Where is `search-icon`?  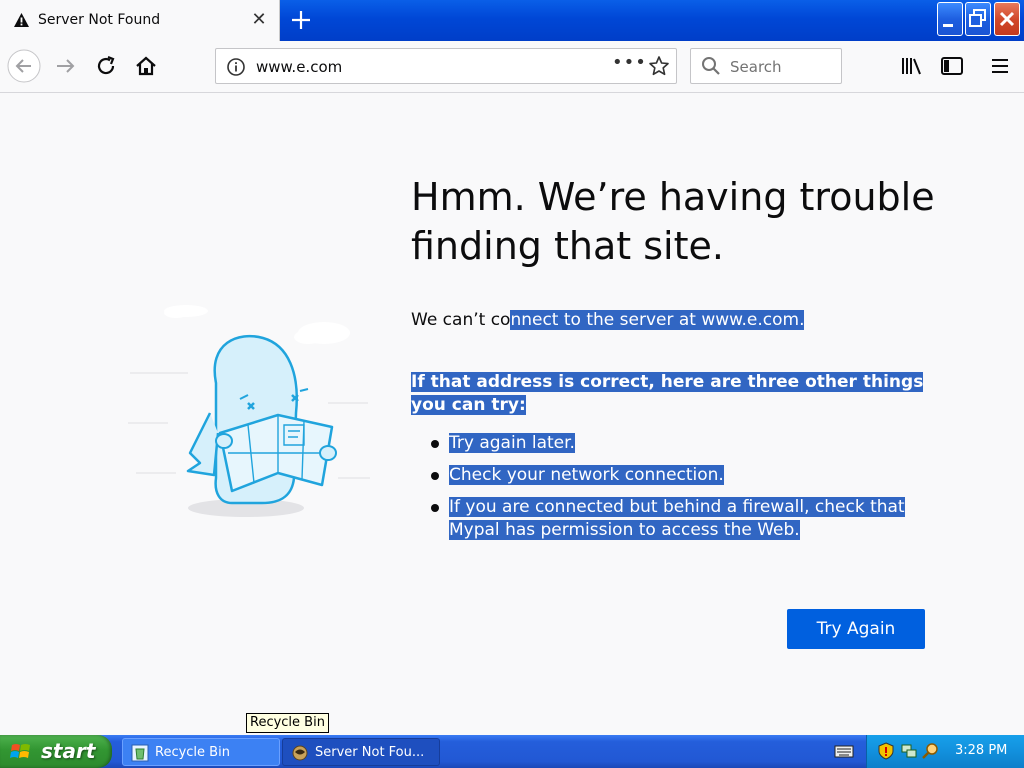
search-icon is located at coordinates (711, 66).